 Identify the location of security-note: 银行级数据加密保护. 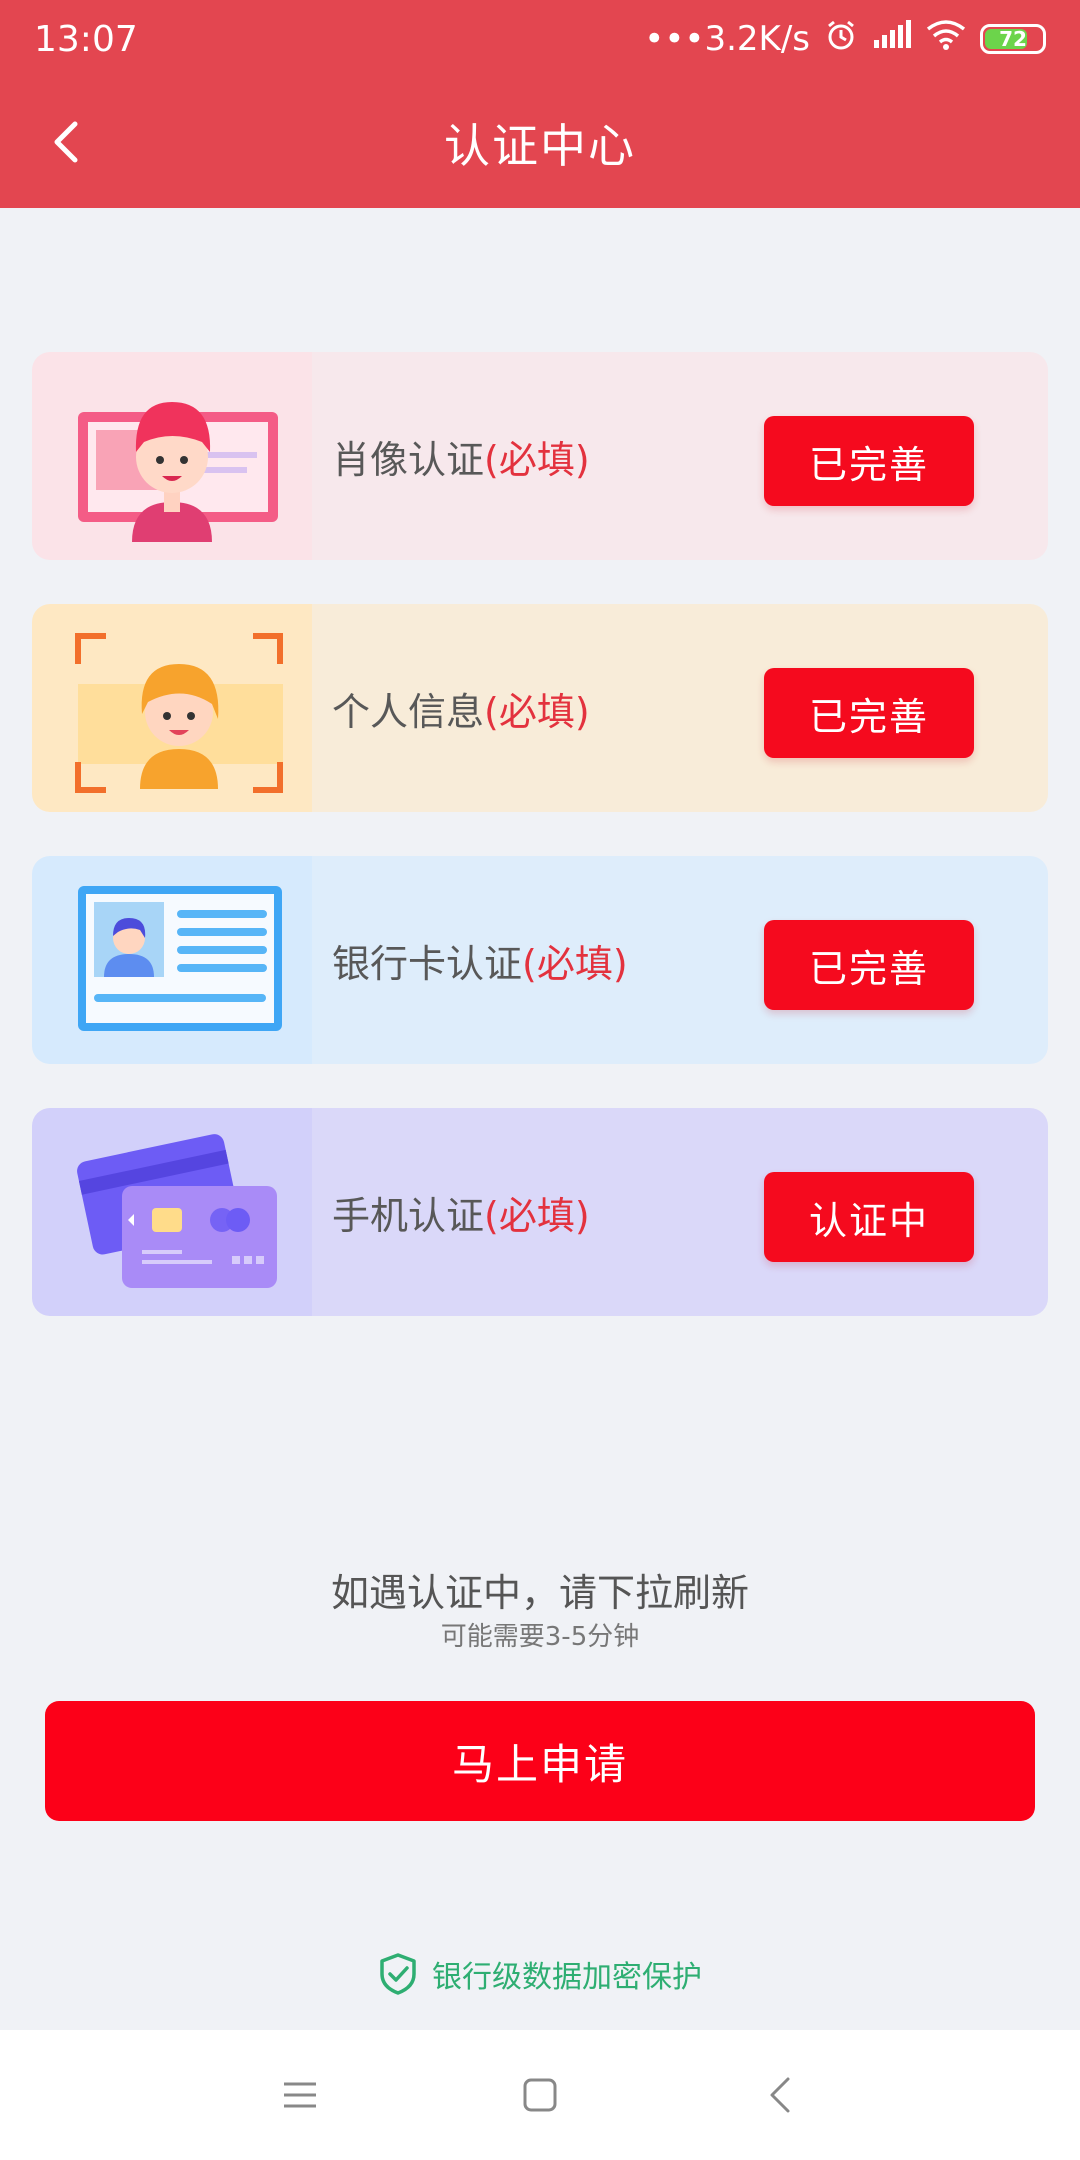
(540, 1974).